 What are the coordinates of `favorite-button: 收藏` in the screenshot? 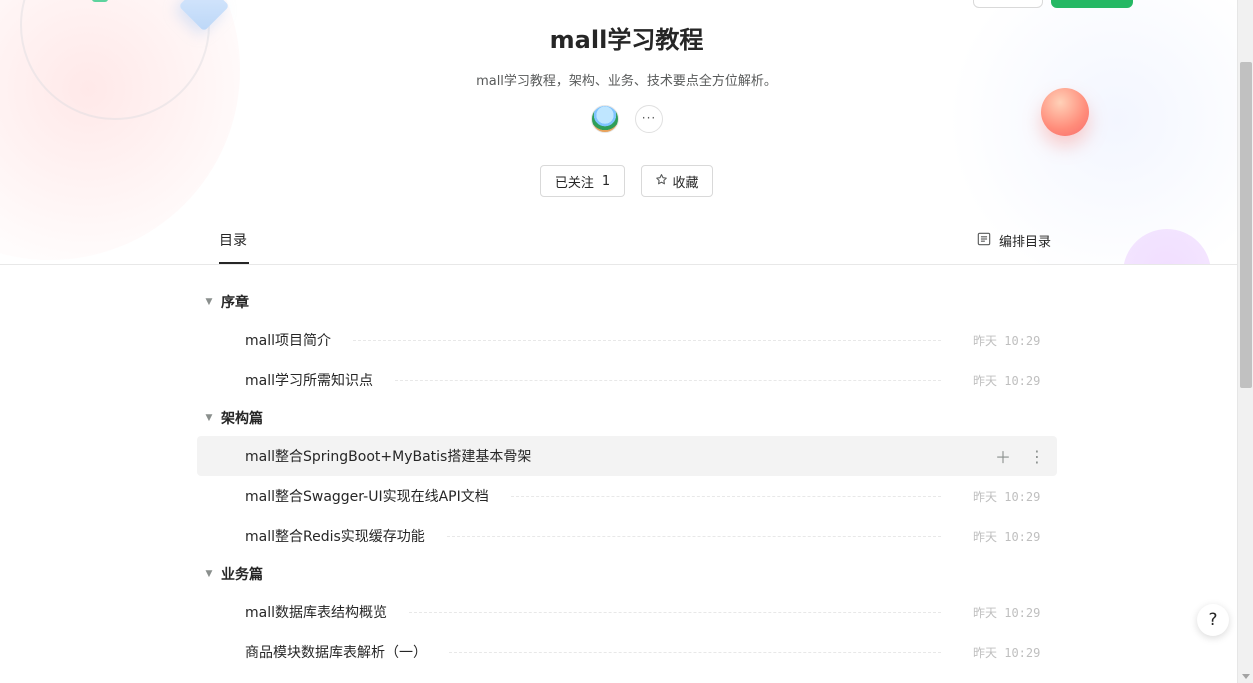 It's located at (677, 181).